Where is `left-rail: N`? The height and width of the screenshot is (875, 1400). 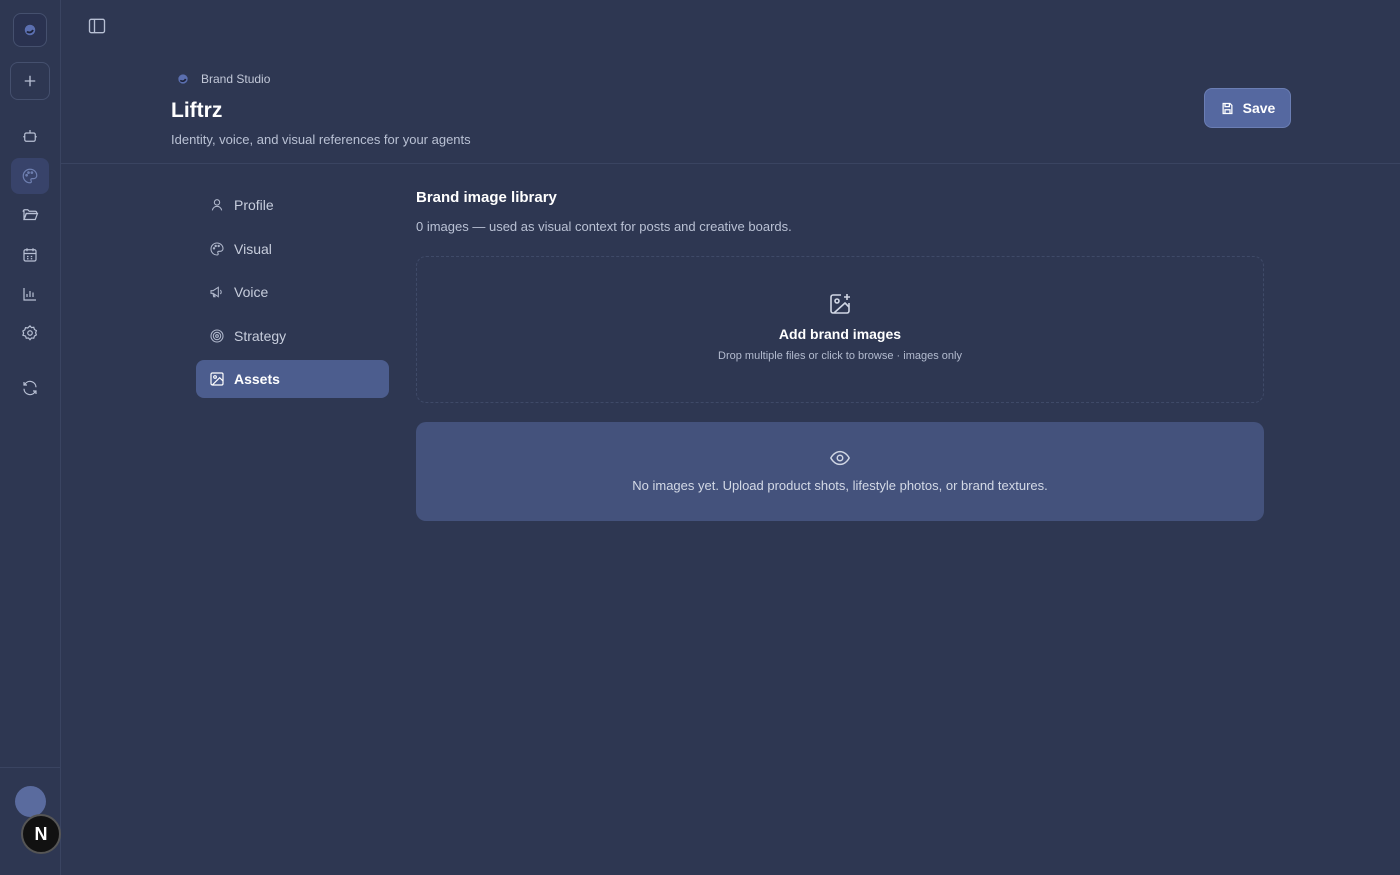 left-rail: N is located at coordinates (30, 437).